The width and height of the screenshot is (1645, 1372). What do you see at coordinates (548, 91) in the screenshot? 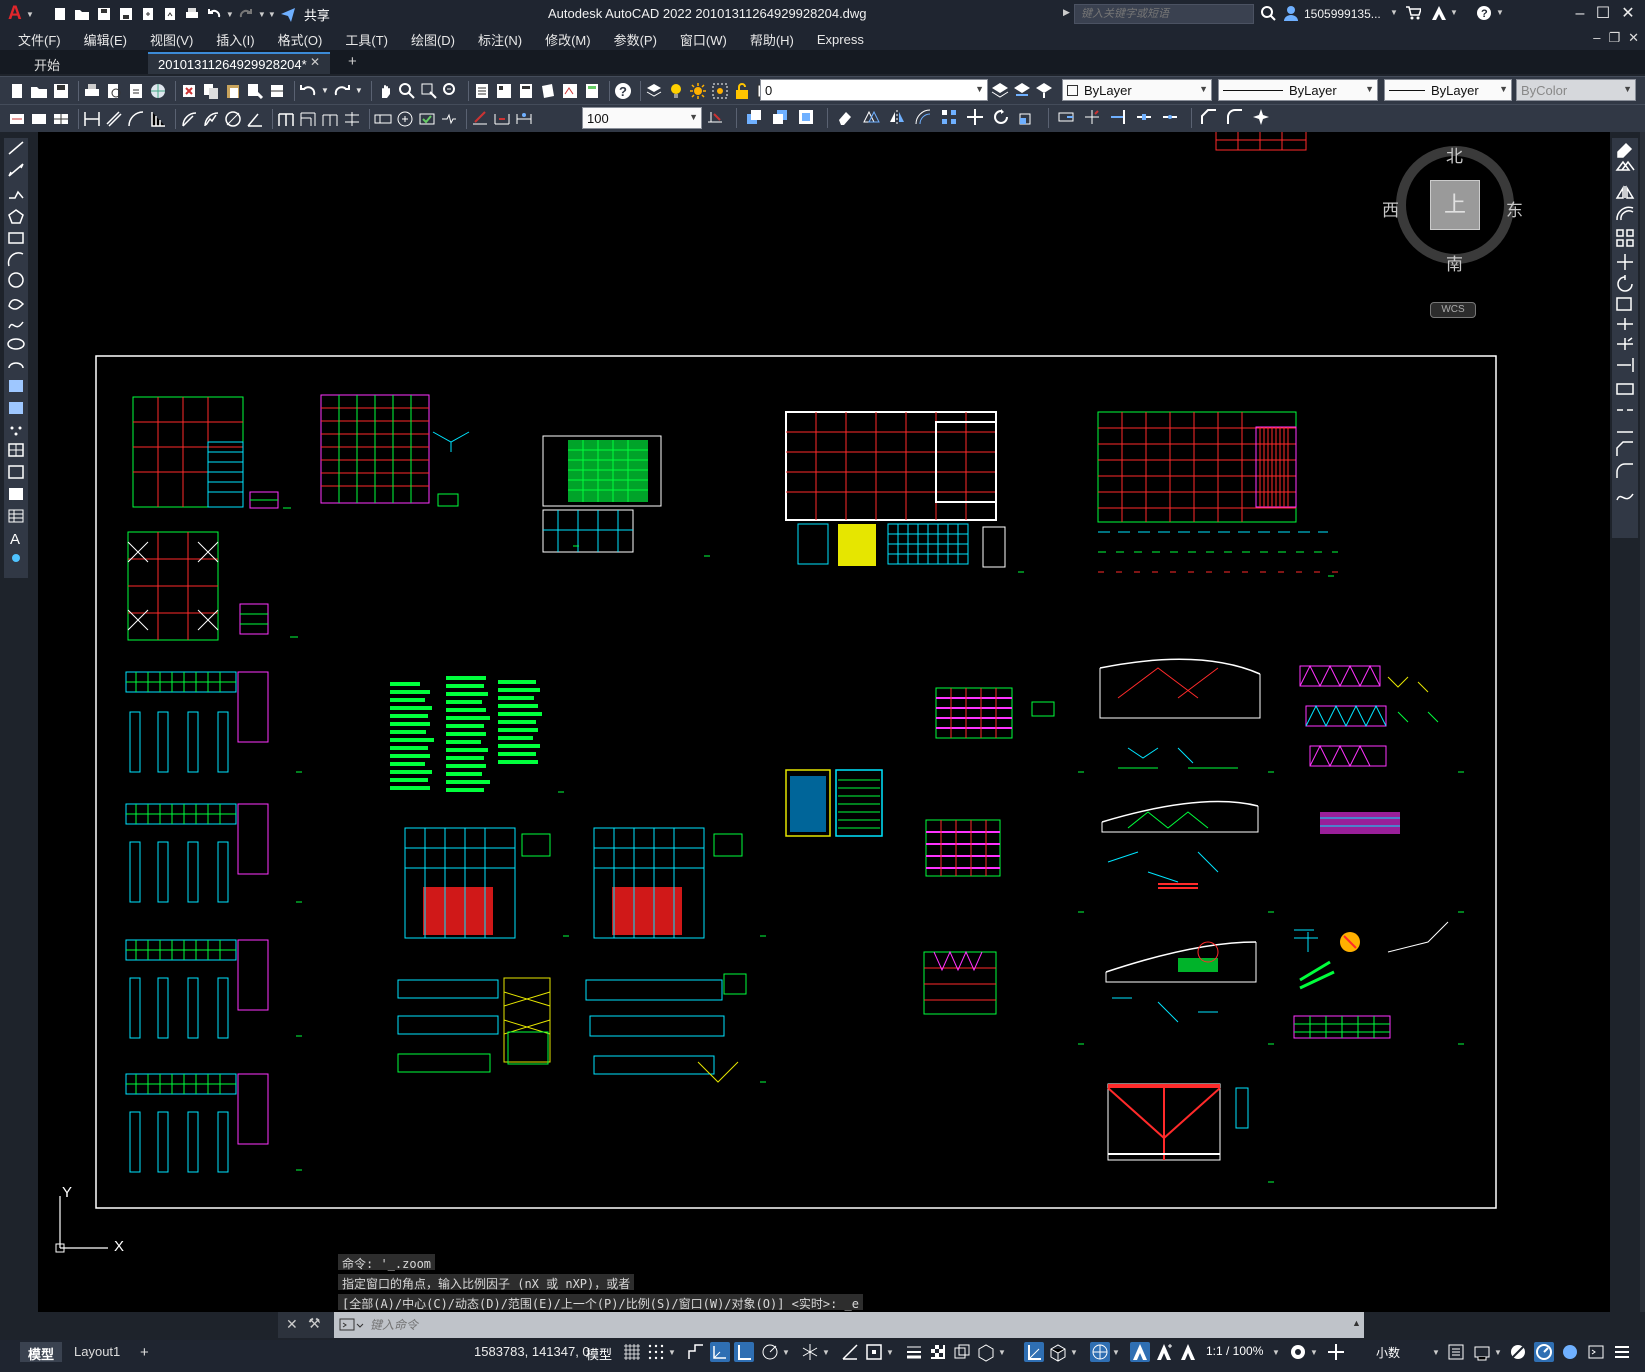
I see `sheet-set-icon` at bounding box center [548, 91].